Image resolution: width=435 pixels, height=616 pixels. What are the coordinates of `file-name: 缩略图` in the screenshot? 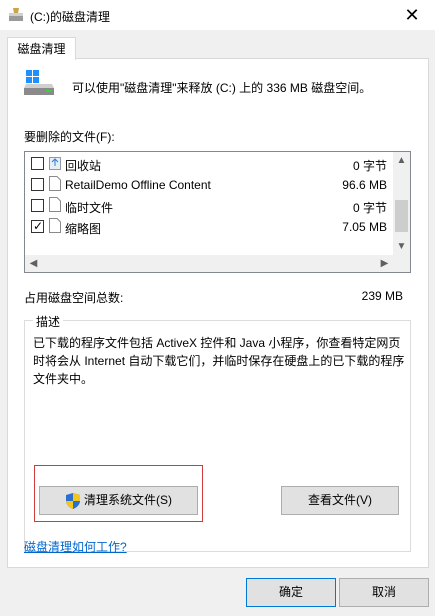 It's located at (83, 229).